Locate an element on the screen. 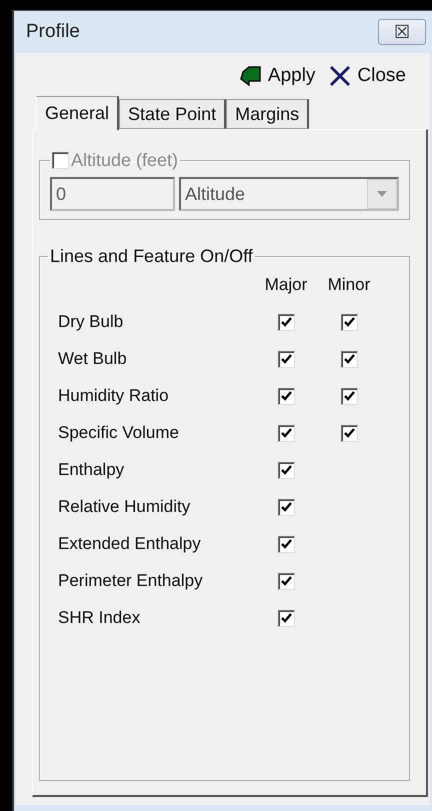 The image size is (432, 811). group-title: Lines and Feature On/Off is located at coordinates (151, 256).